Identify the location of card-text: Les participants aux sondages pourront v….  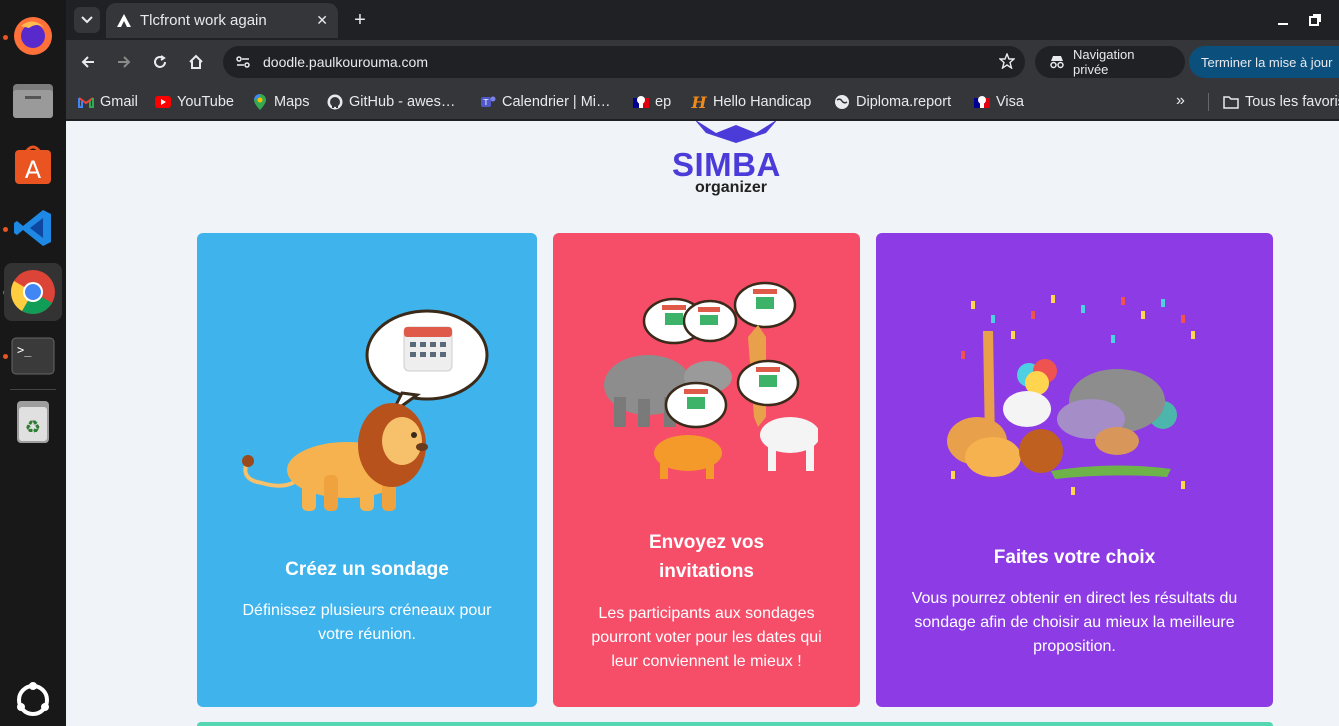
(706, 637).